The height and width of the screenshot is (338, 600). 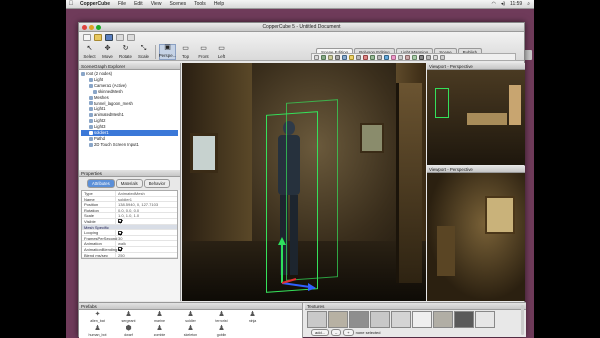 I want to click on prefab-item: ♟ human_bot, so click(x=97, y=331).